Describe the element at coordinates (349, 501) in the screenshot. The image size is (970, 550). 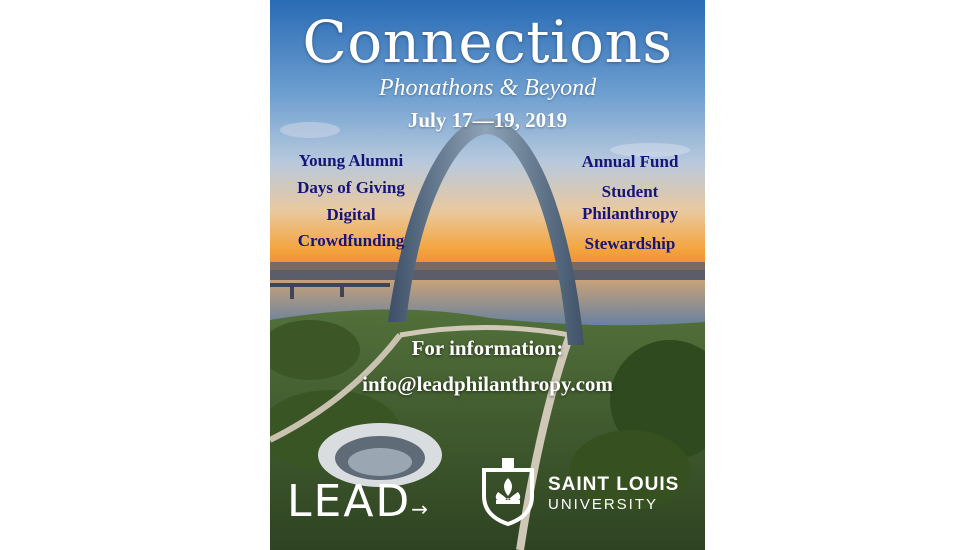
I see `lead-logo-text: LEAD` at that location.